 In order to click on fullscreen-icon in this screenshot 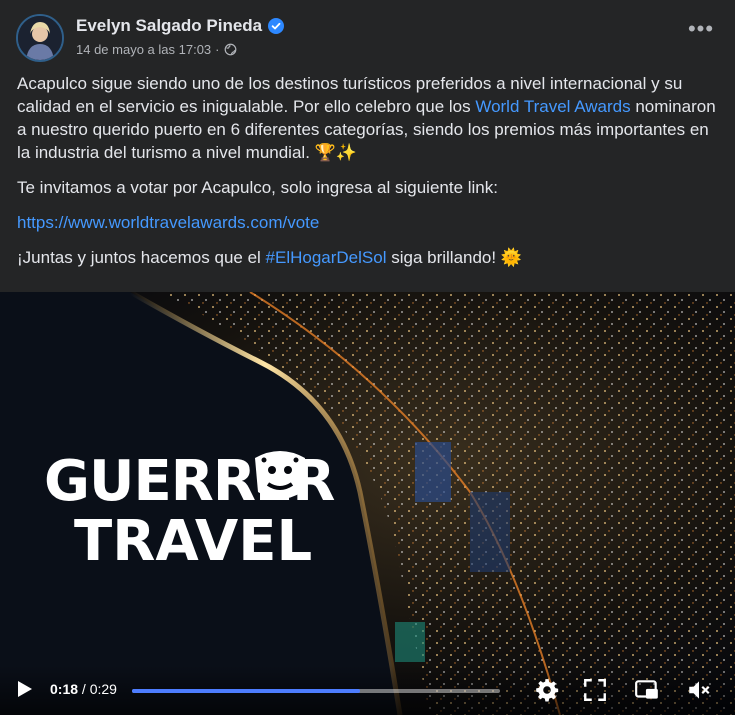, I will do `click(595, 690)`.